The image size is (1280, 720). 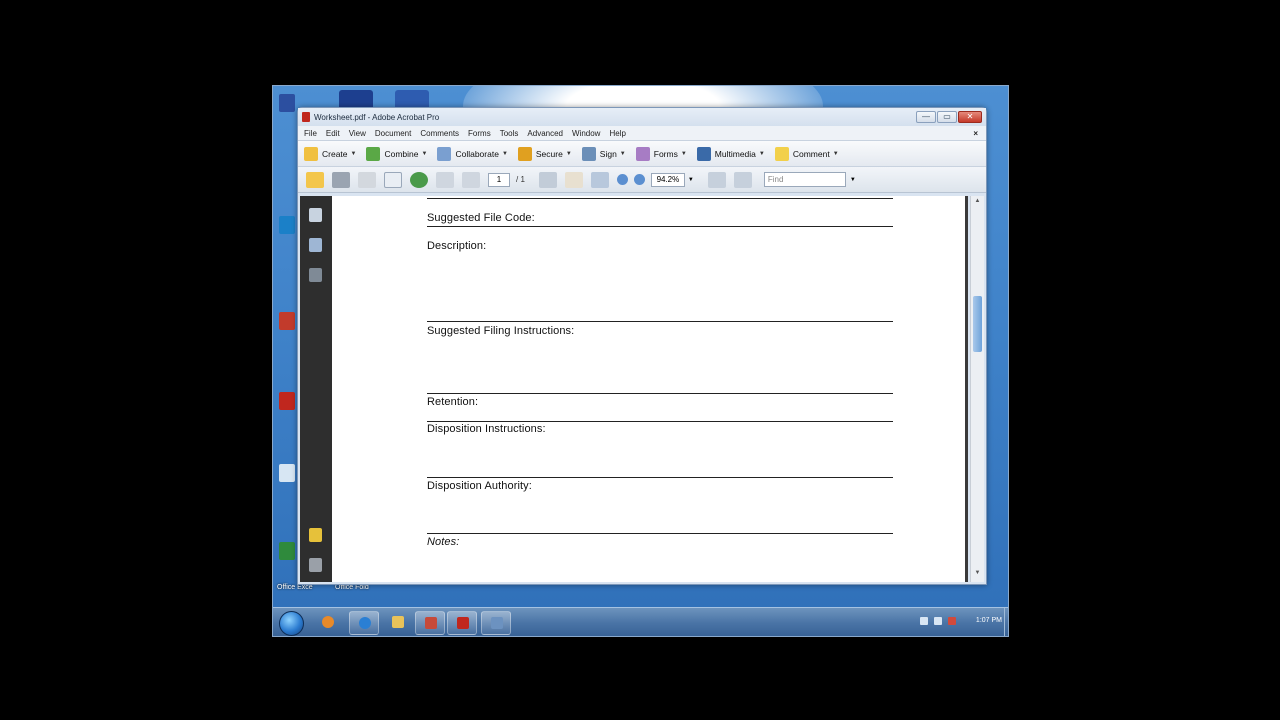 What do you see at coordinates (975, 133) in the screenshot?
I see `document-close-button: ×` at bounding box center [975, 133].